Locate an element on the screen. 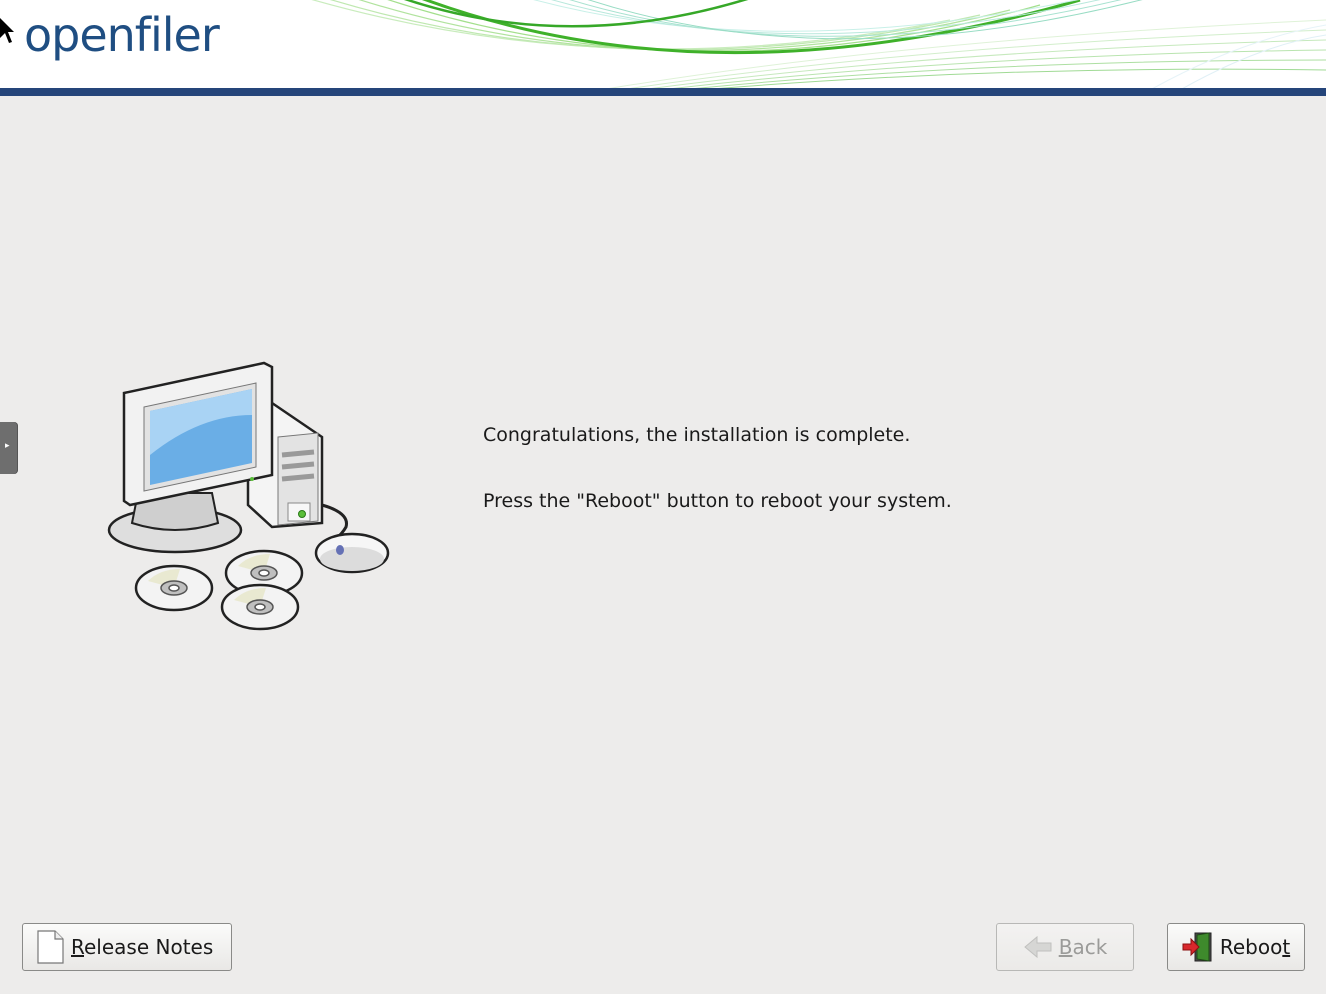  computer-with-discs-icon is located at coordinates (248, 496).